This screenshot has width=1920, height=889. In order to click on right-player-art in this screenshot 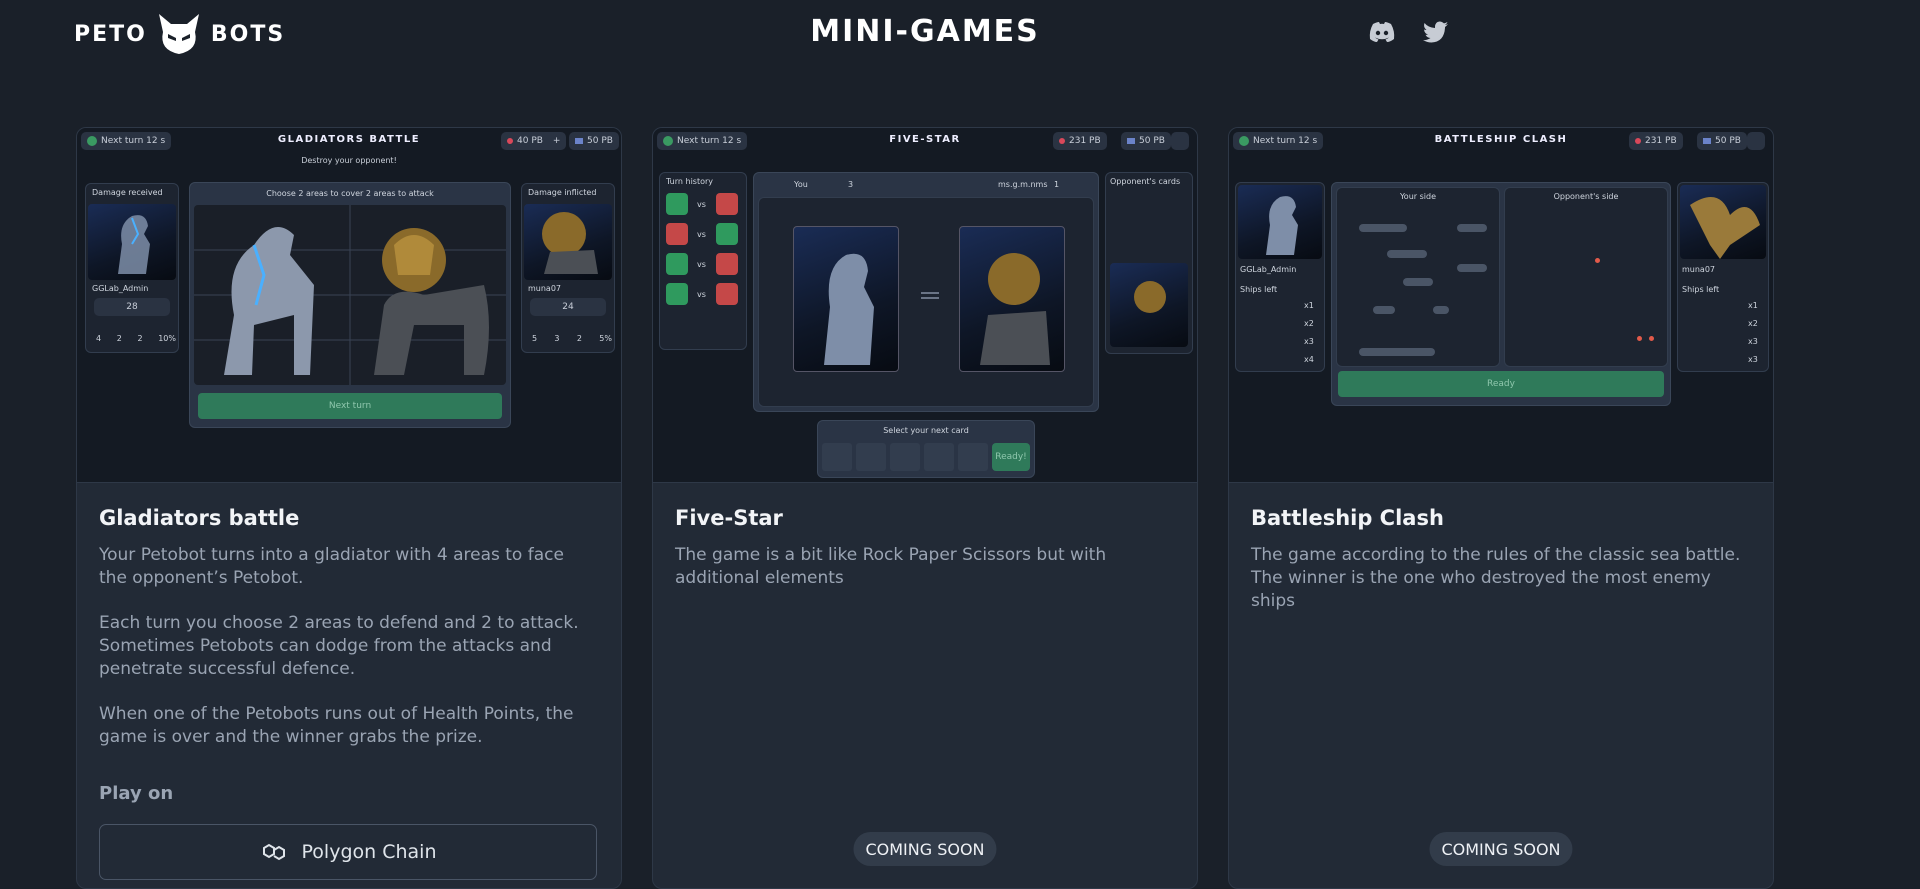, I will do `click(1723, 222)`.